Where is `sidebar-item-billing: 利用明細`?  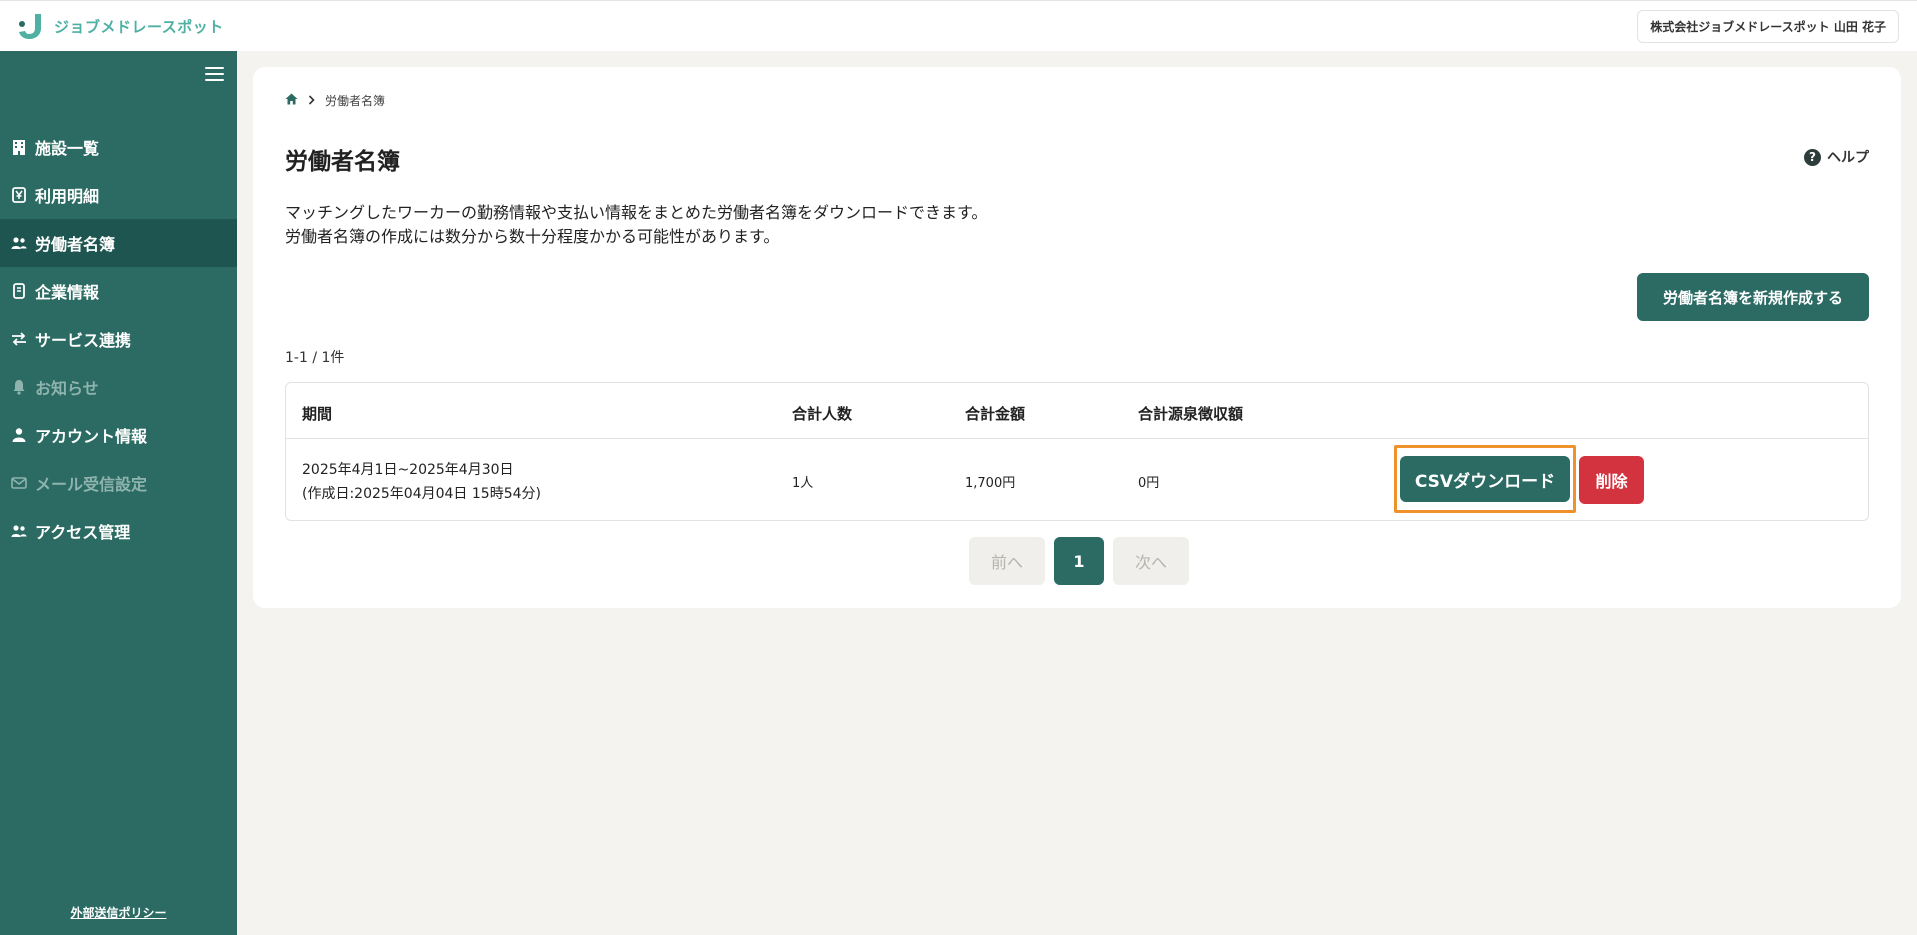 sidebar-item-billing: 利用明細 is located at coordinates (118, 195).